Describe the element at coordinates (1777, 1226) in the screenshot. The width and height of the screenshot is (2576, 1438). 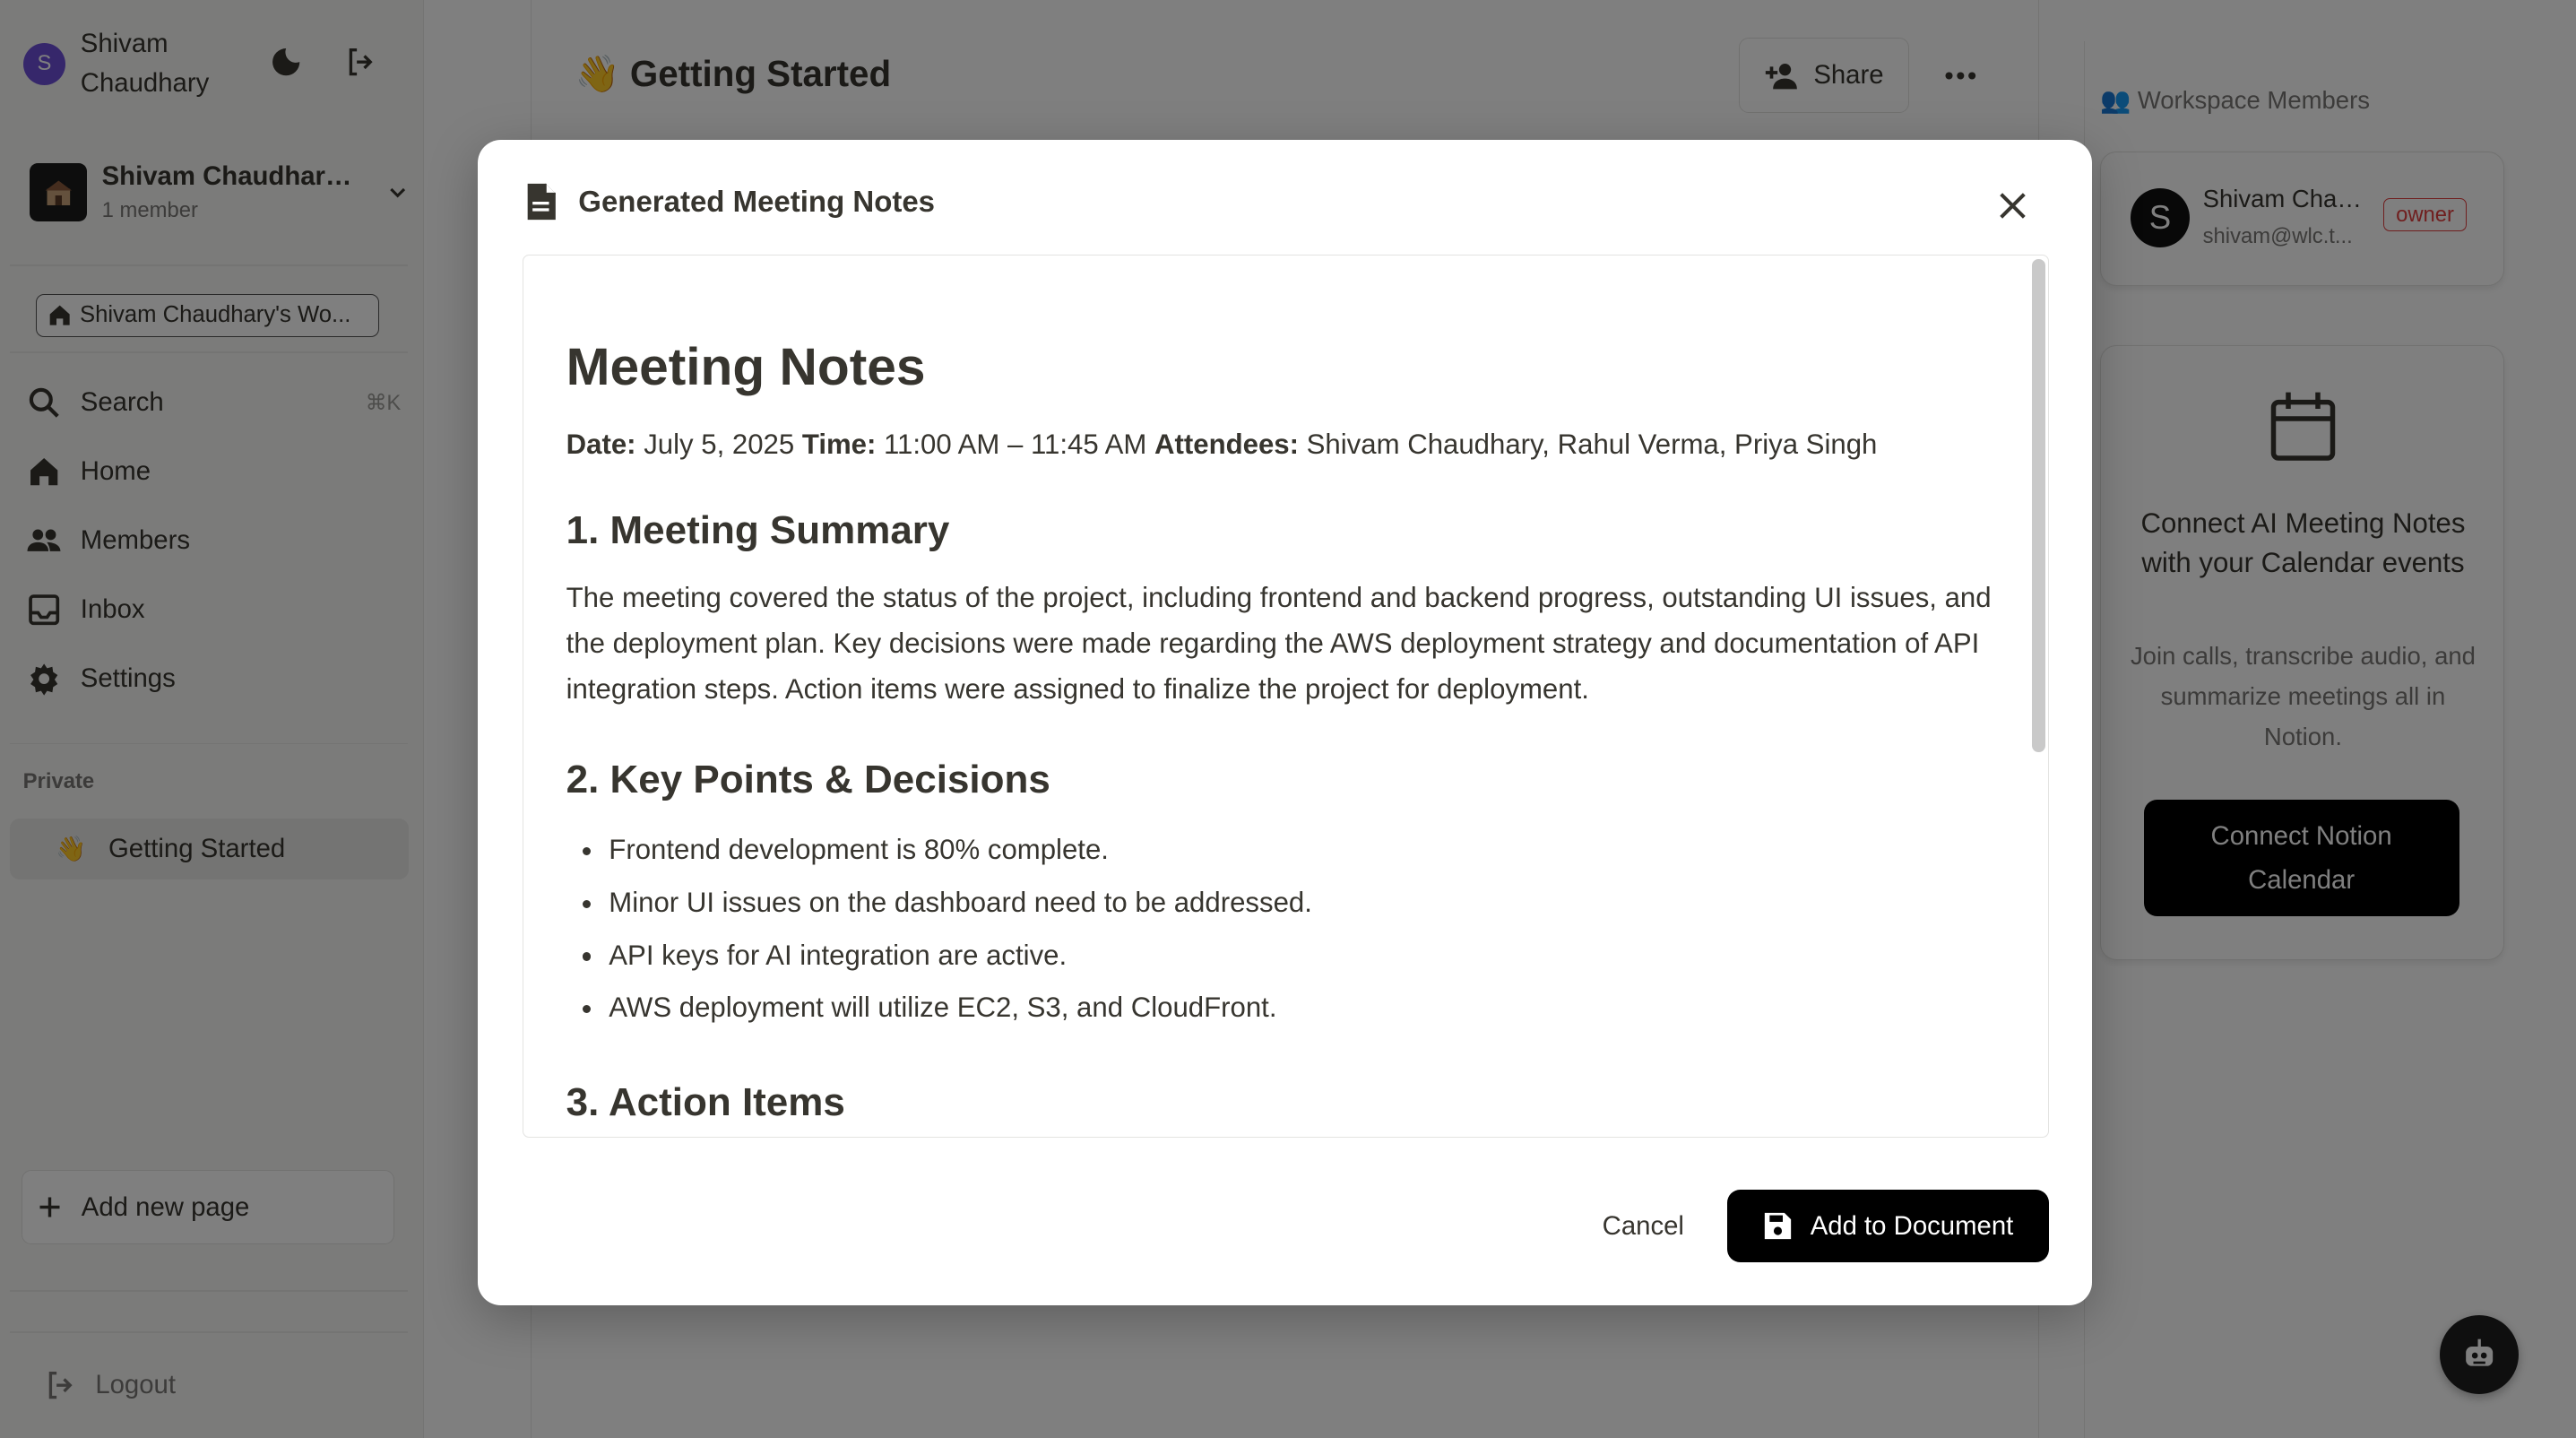
I see `save-icon` at that location.